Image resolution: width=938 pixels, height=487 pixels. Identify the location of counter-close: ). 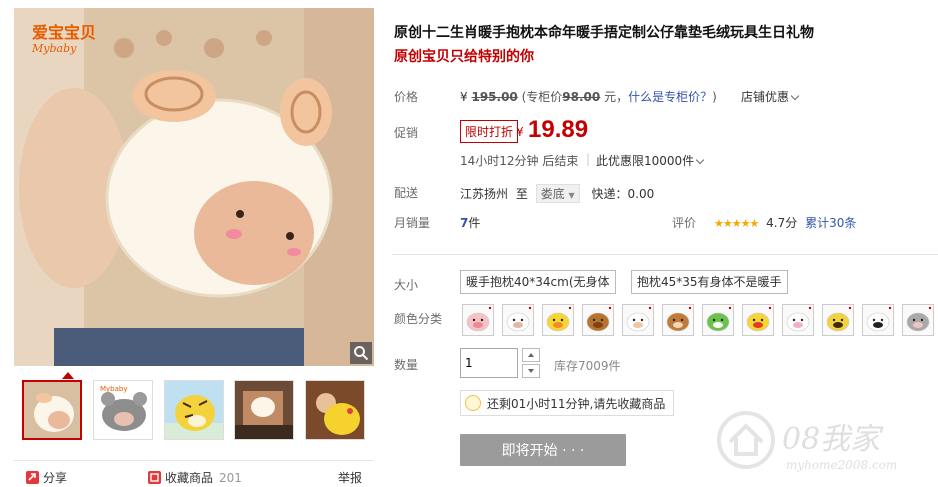
(714, 97).